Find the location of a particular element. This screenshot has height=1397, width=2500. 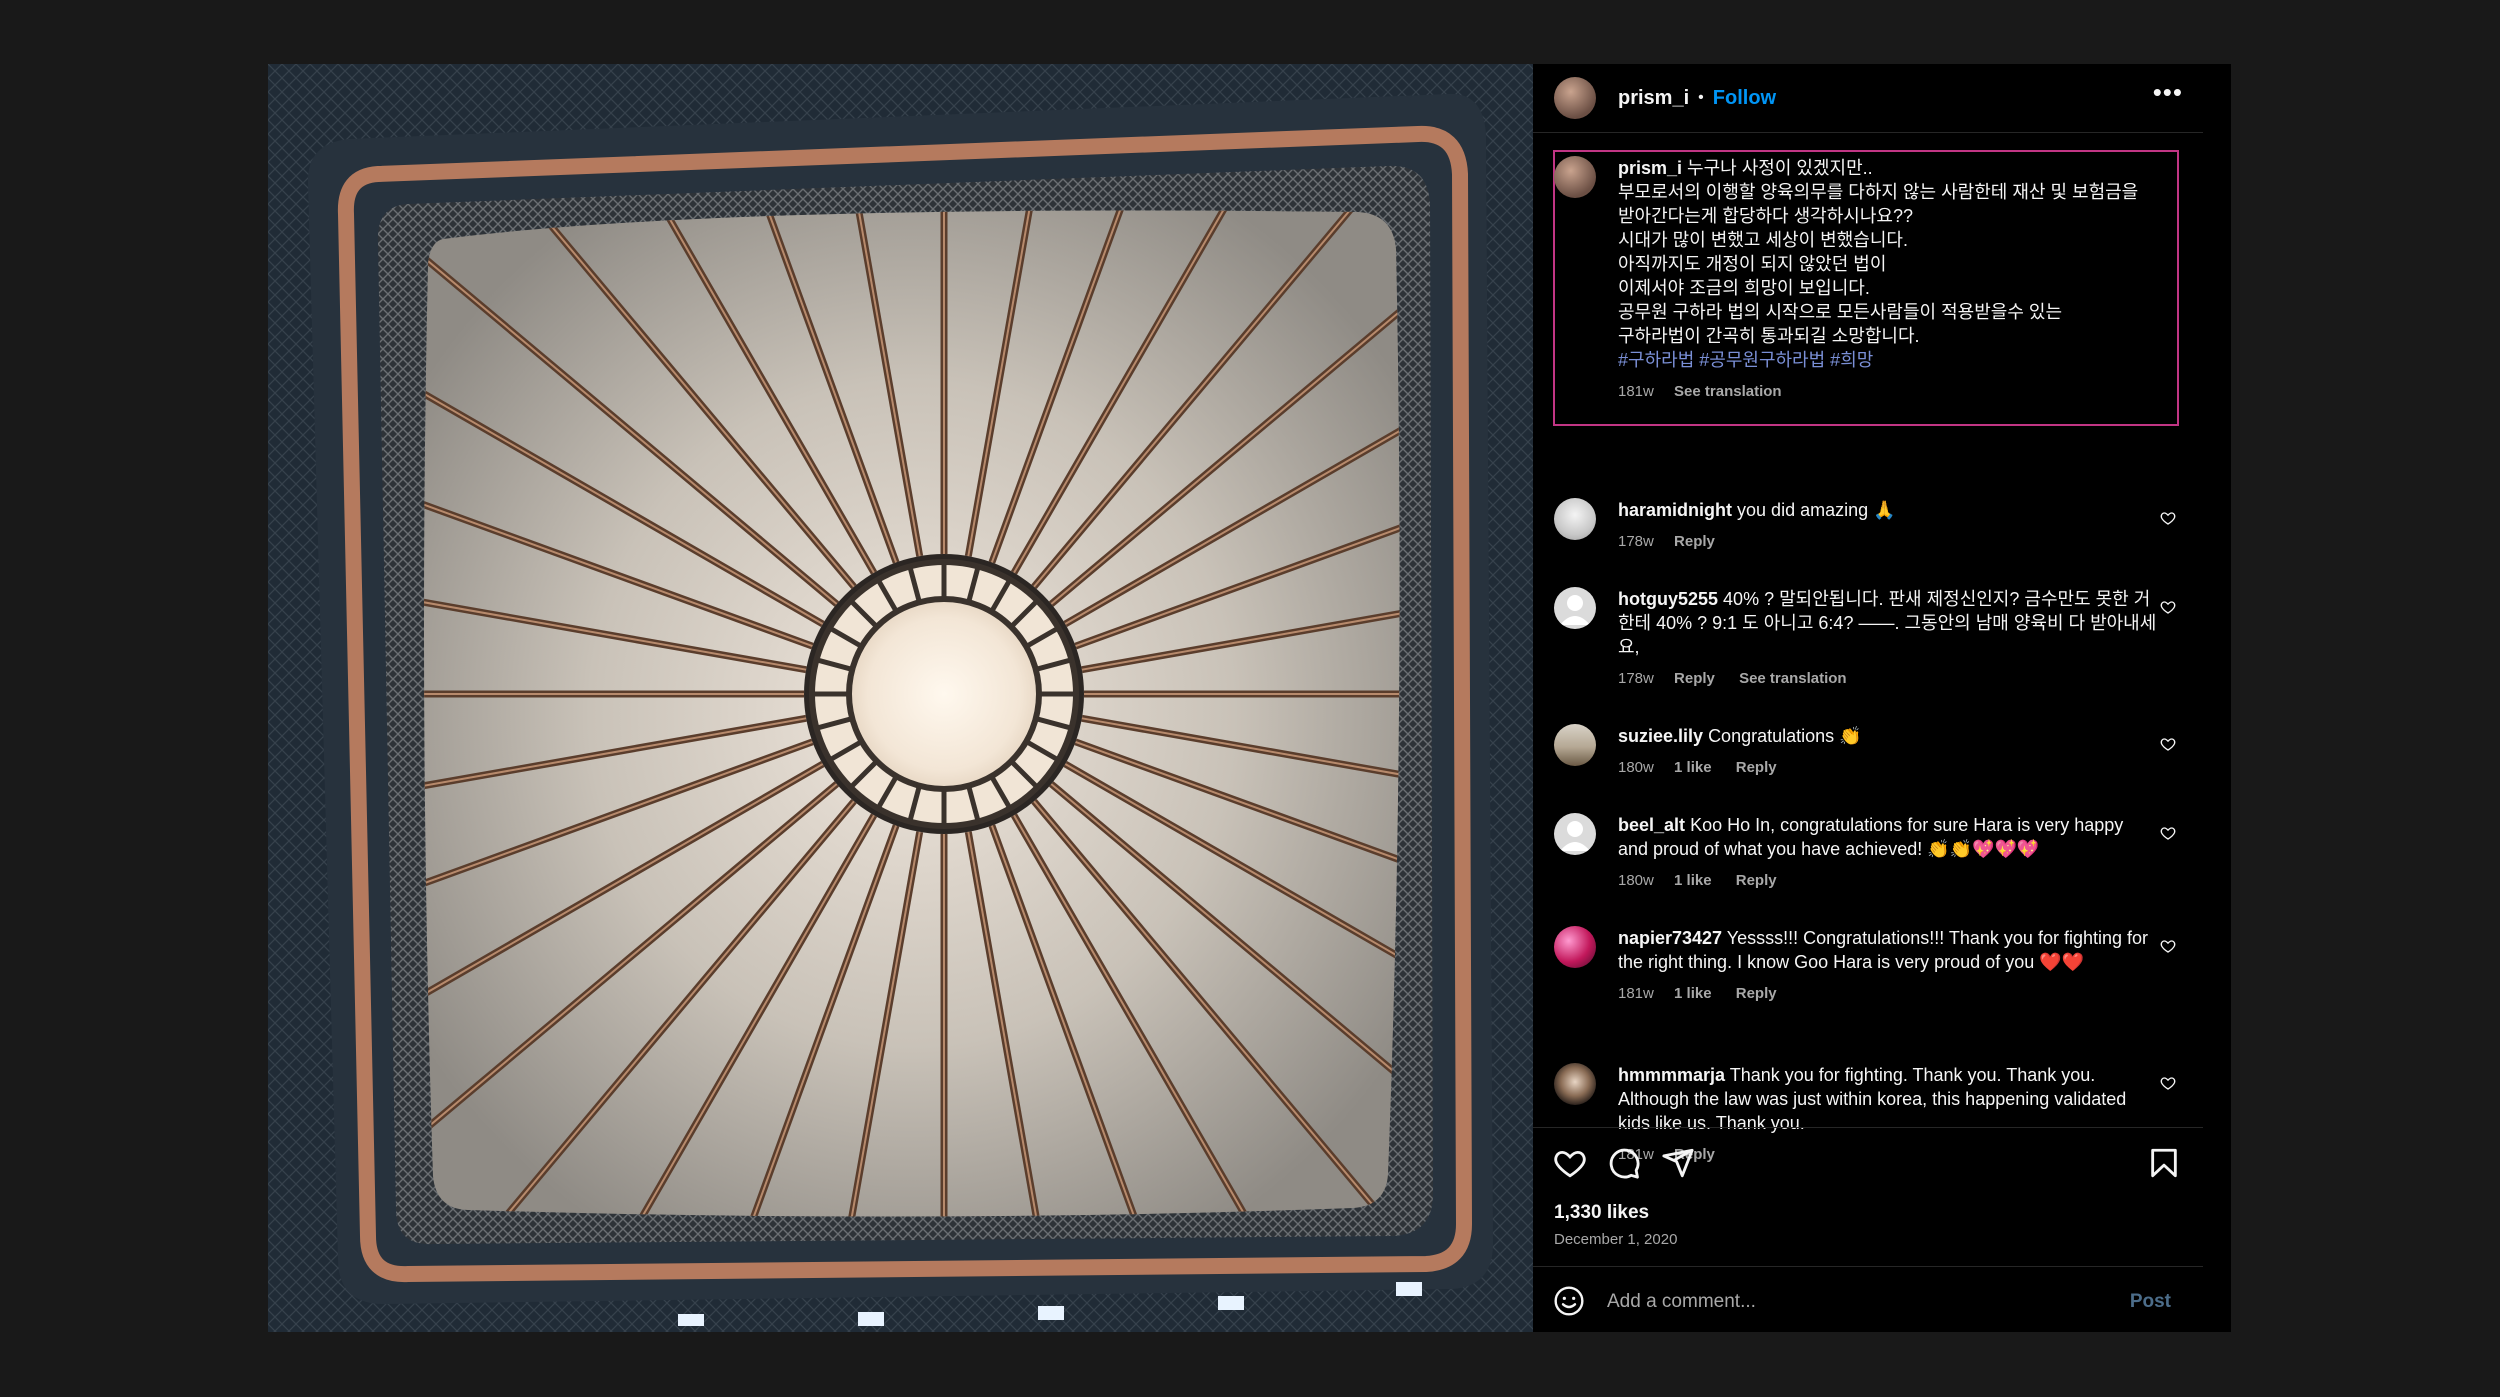

caption-username: prism_i is located at coordinates (1650, 168).